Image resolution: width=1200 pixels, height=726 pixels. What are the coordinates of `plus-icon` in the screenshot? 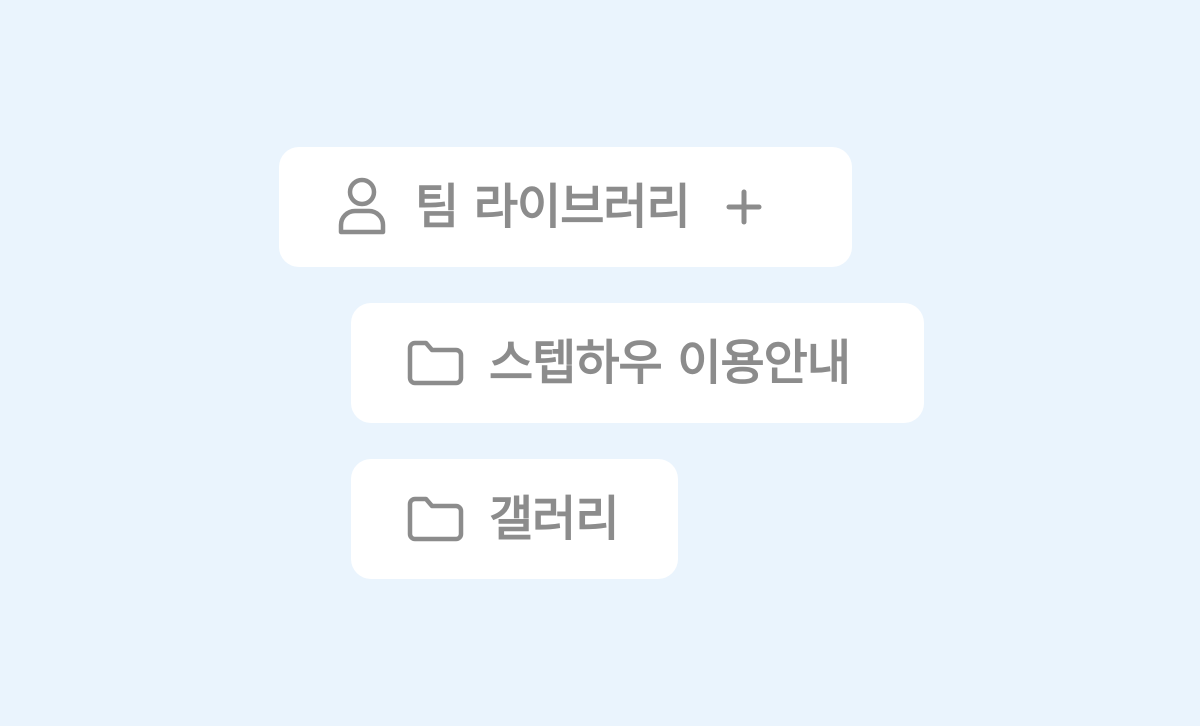 It's located at (744, 207).